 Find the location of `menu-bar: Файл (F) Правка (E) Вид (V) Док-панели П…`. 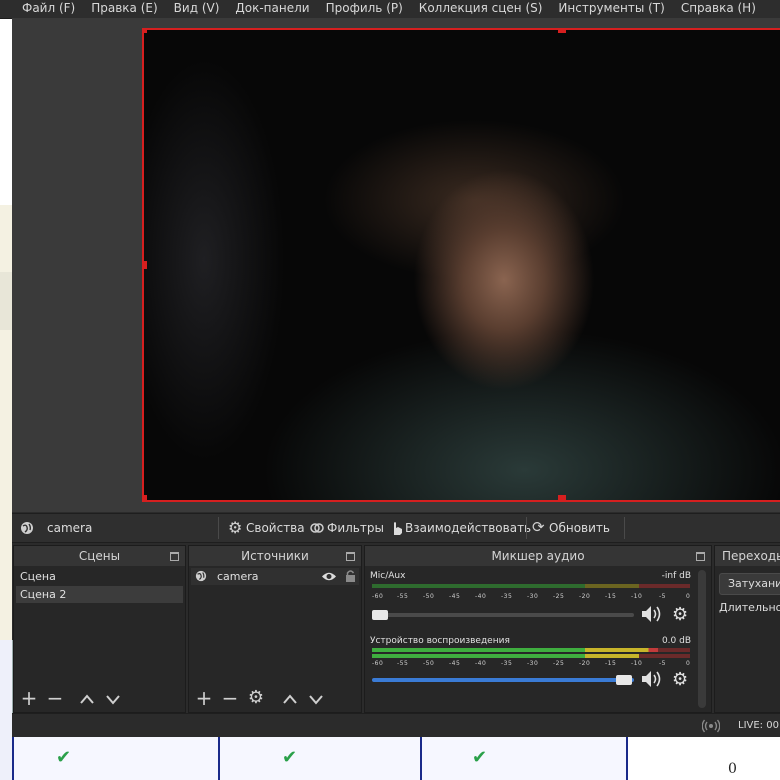

menu-bar: Файл (F) Правка (E) Вид (V) Док-панели П… is located at coordinates (390, 9).